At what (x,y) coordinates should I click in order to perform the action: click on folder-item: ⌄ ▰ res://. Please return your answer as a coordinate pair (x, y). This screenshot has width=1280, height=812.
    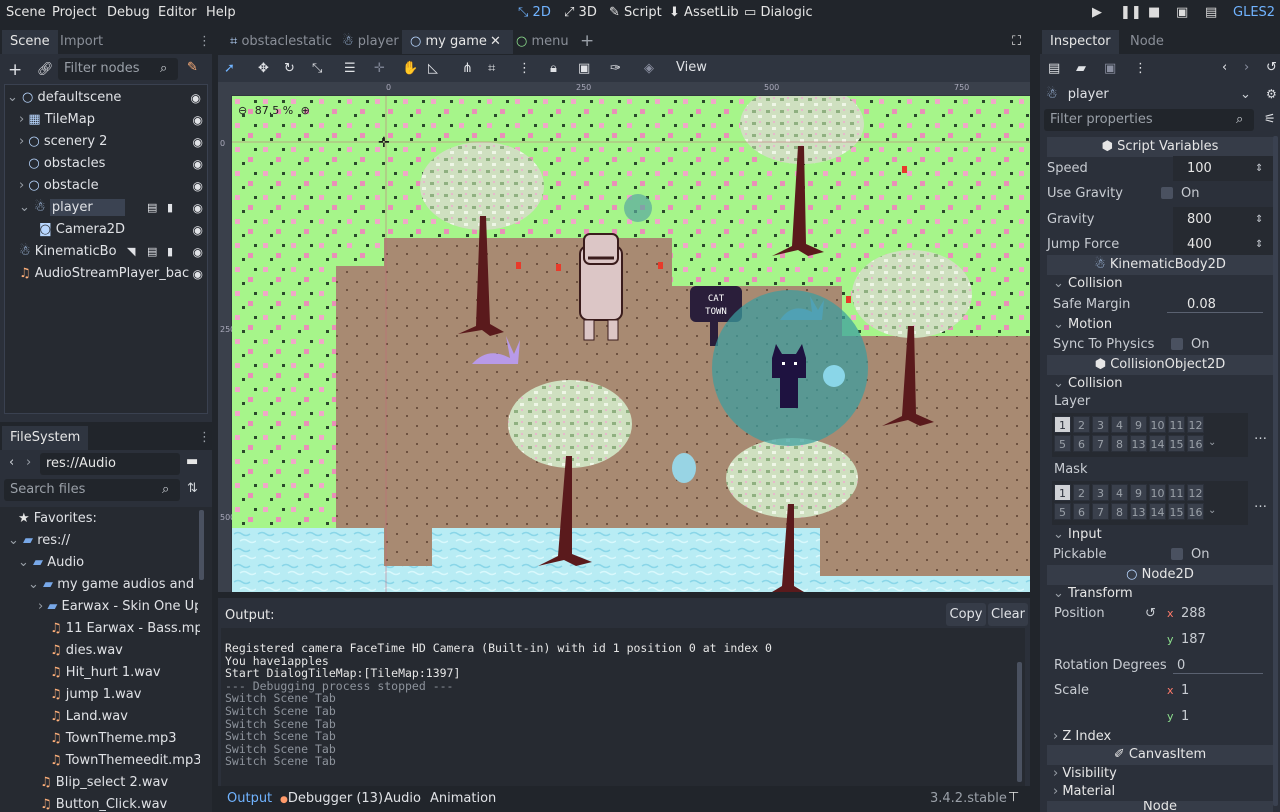
    Looking at the image, I should click on (106, 541).